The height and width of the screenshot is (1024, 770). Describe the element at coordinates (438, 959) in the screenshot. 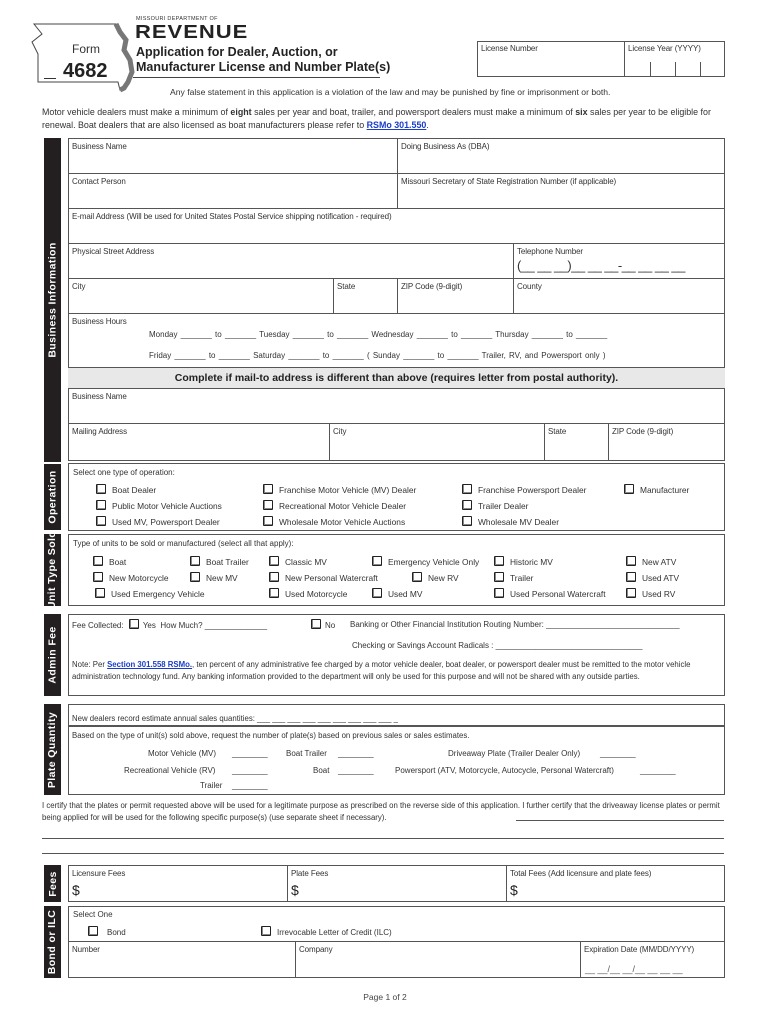

I see `bond-company-field: Company` at that location.